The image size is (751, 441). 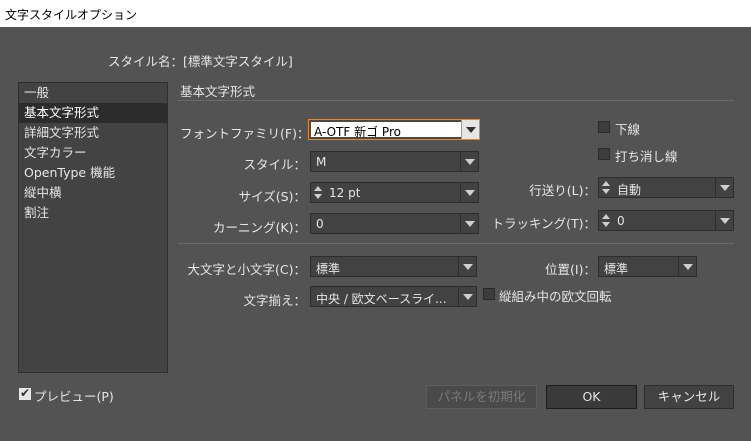 What do you see at coordinates (375, 13) in the screenshot?
I see `title-bar: 文字スタイルオプション` at bounding box center [375, 13].